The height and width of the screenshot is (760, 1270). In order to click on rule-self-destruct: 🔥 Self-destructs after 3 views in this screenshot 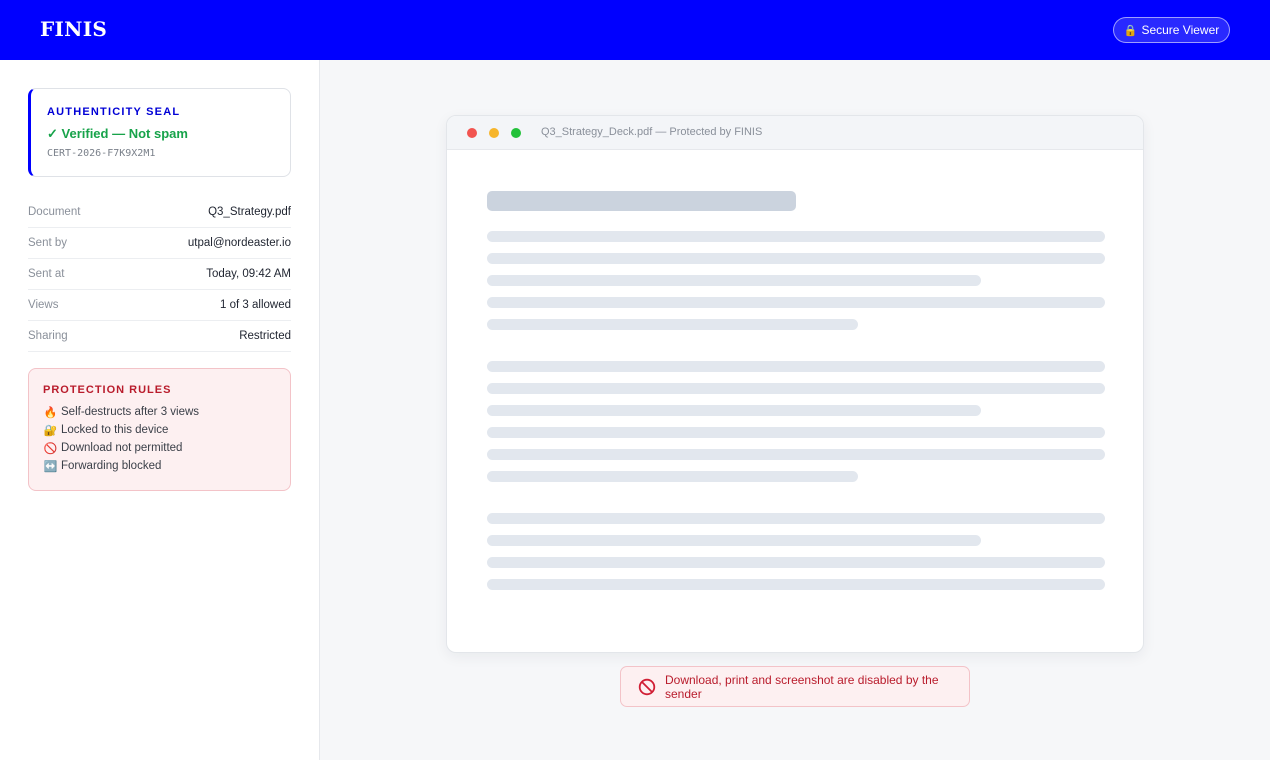, I will do `click(166, 412)`.